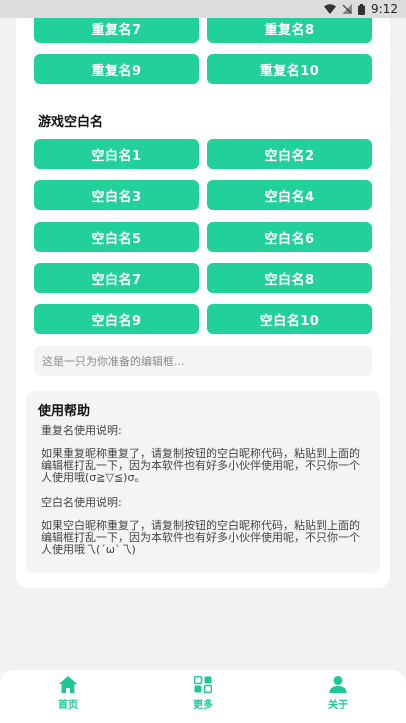  What do you see at coordinates (289, 154) in the screenshot?
I see `blank-name-button-2: 空白名2` at bounding box center [289, 154].